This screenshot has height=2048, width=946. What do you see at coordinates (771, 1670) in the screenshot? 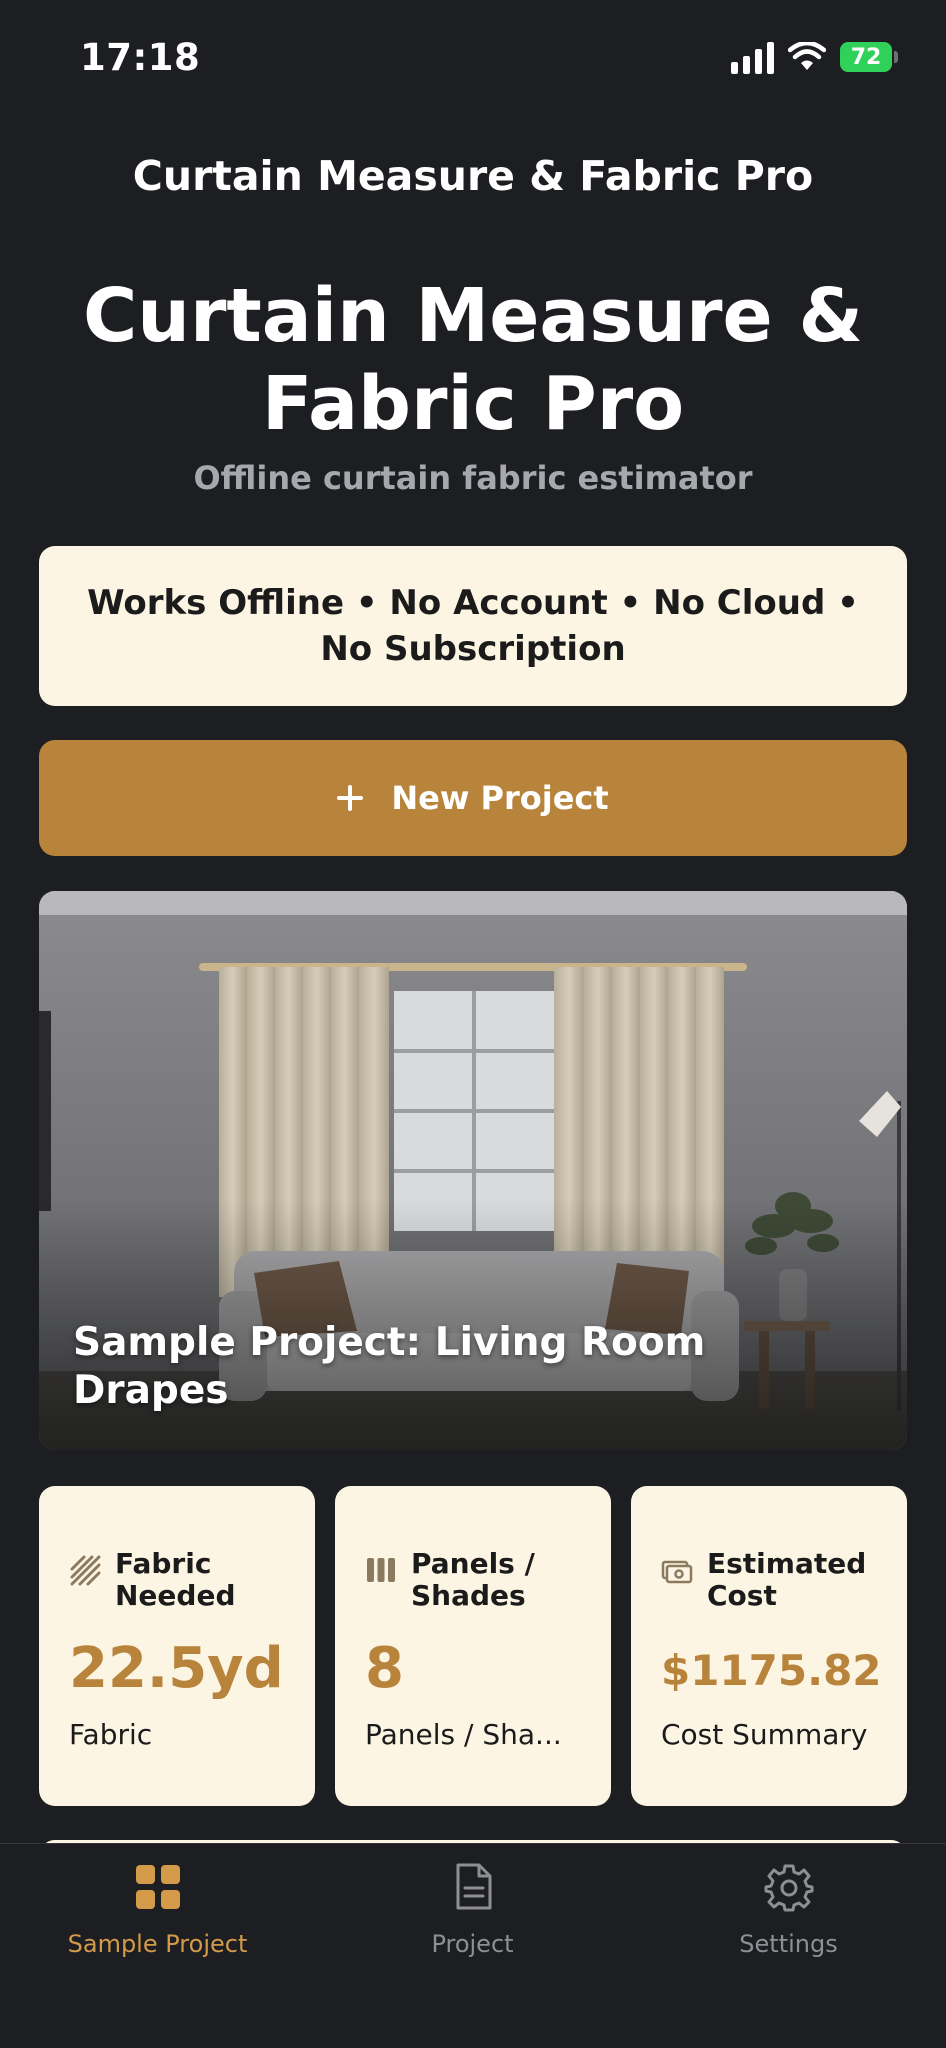
I see `stat-value: $1175.82` at bounding box center [771, 1670].